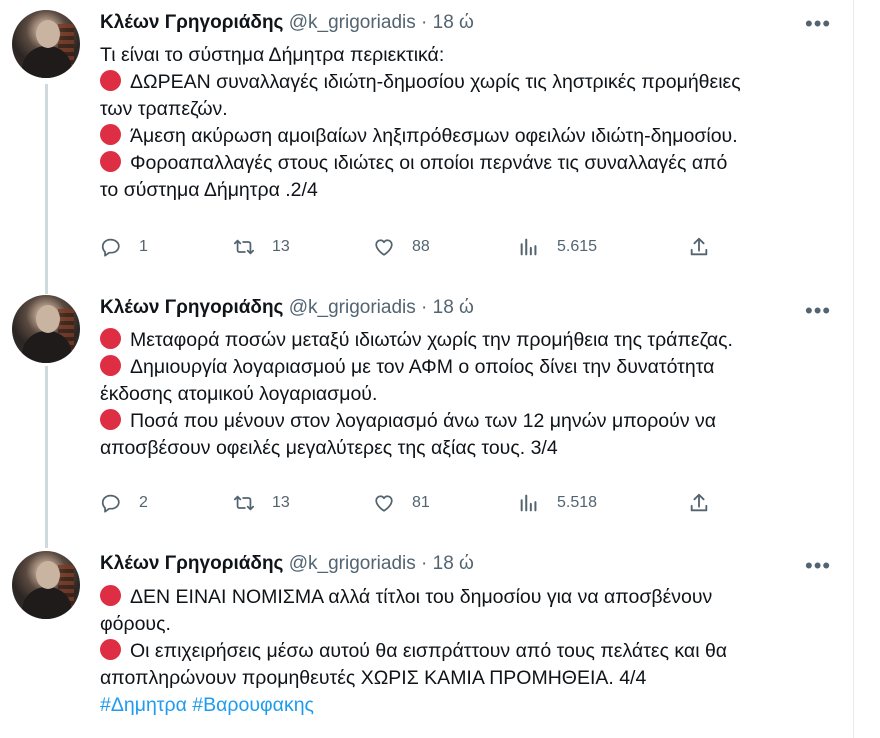 The image size is (880, 738). I want to click on like-count: 88, so click(421, 246).